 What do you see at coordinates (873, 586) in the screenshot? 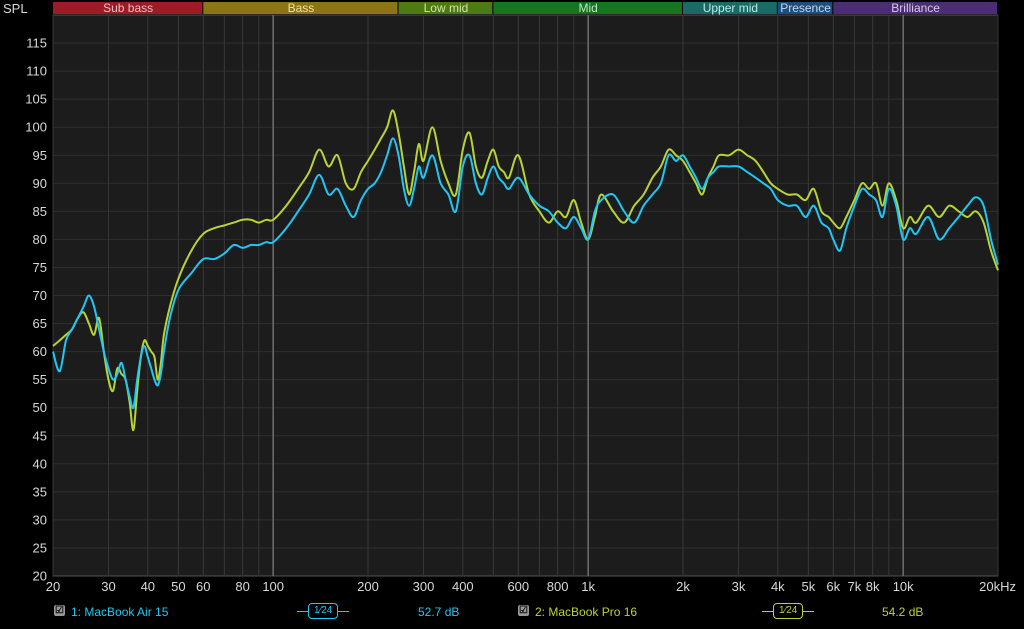
I see `x-tick-label: 8k` at bounding box center [873, 586].